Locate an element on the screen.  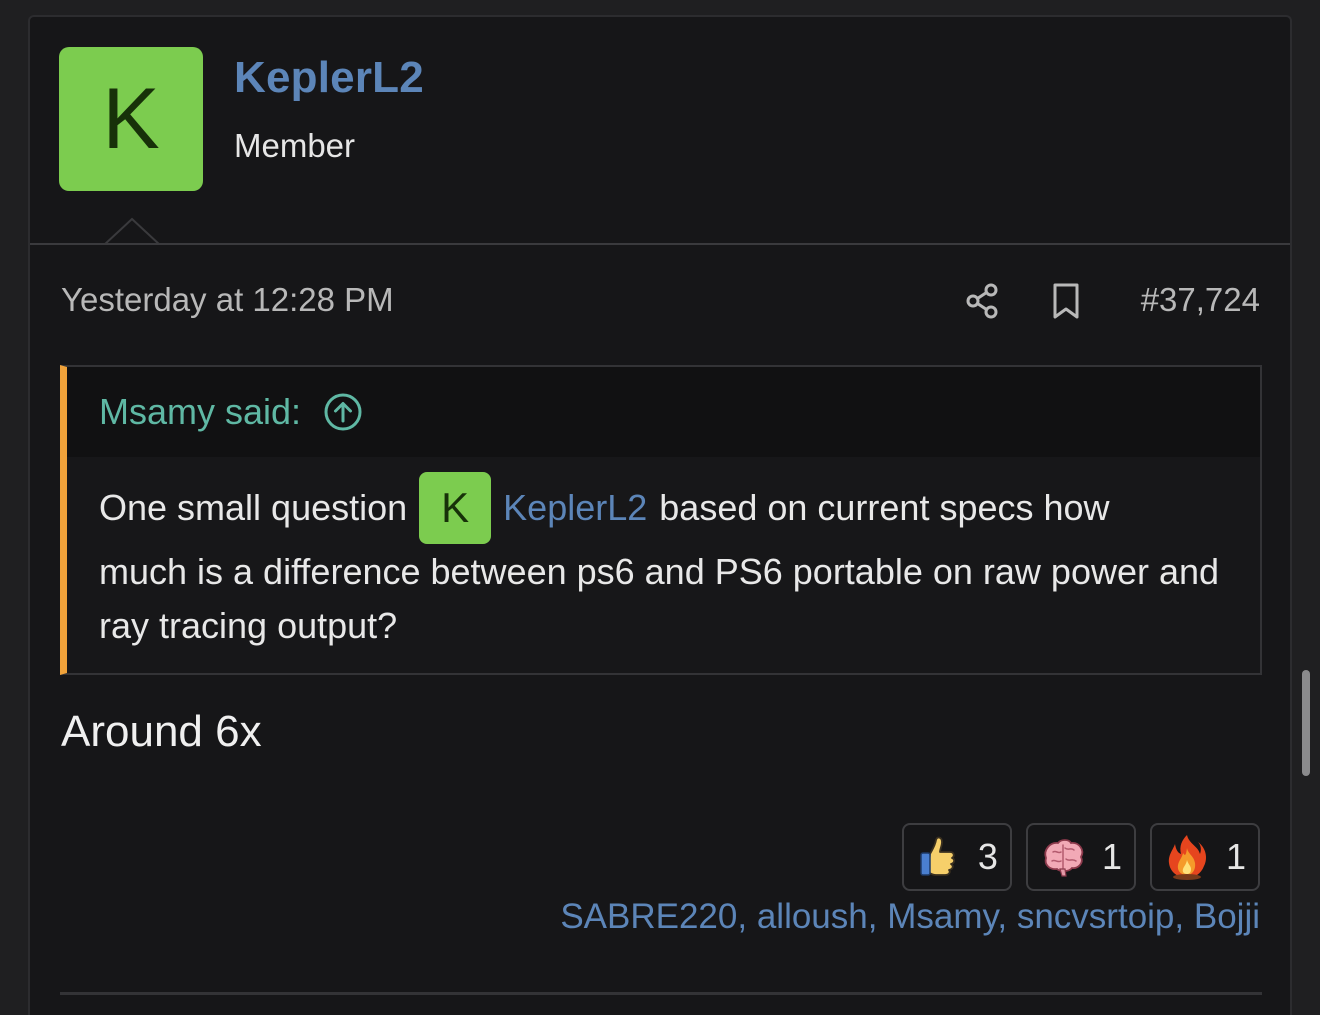
quote-attribution: Msamy said: is located at coordinates (231, 412).